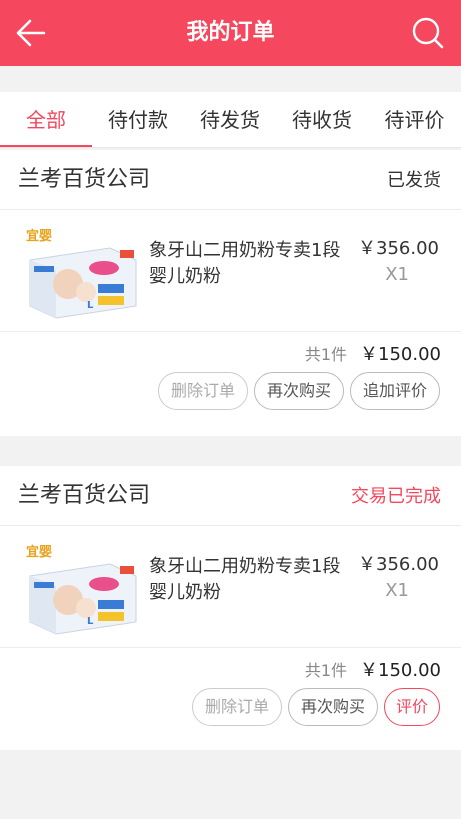 The height and width of the screenshot is (819, 461). I want to click on tab-pending-shipment: 待发货, so click(230, 120).